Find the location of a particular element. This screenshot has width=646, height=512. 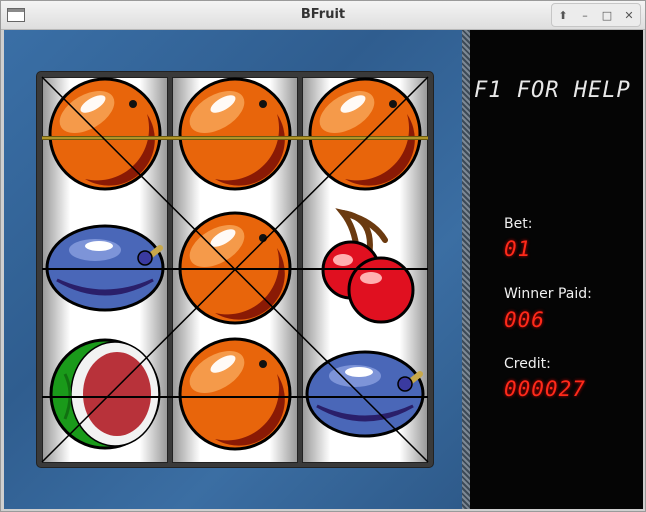

credit-value: 000027 is located at coordinates (545, 389).